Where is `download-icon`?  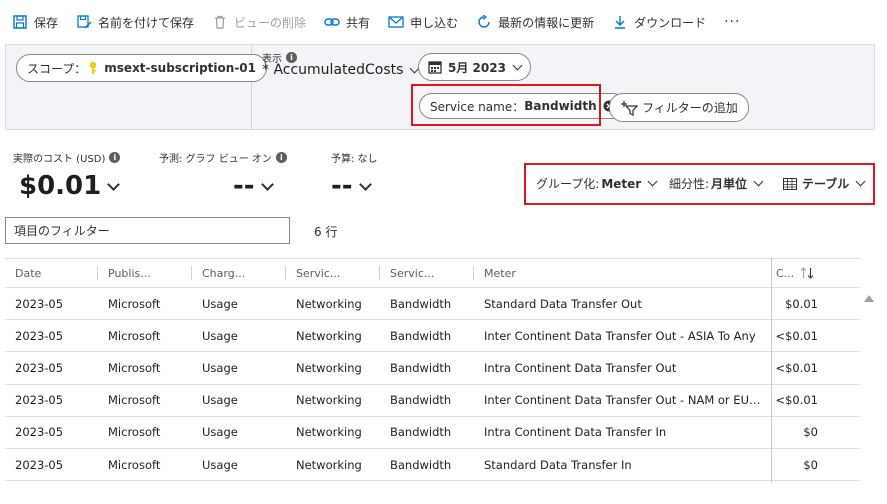
download-icon is located at coordinates (620, 22).